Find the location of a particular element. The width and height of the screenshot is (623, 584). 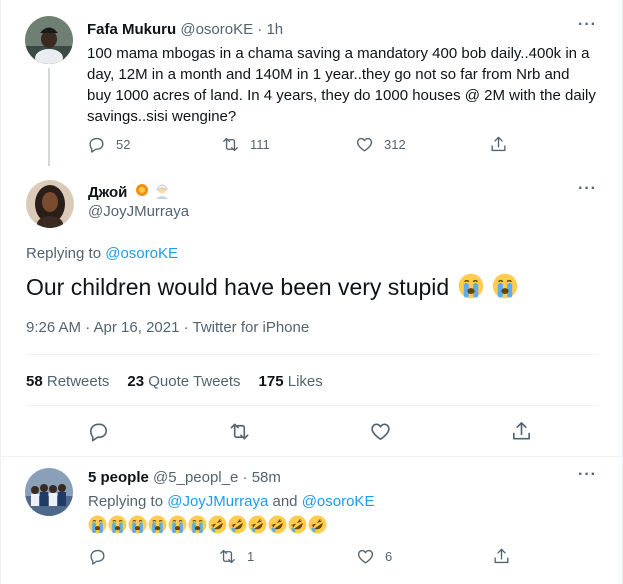

quotes-count: 23 is located at coordinates (136, 381).